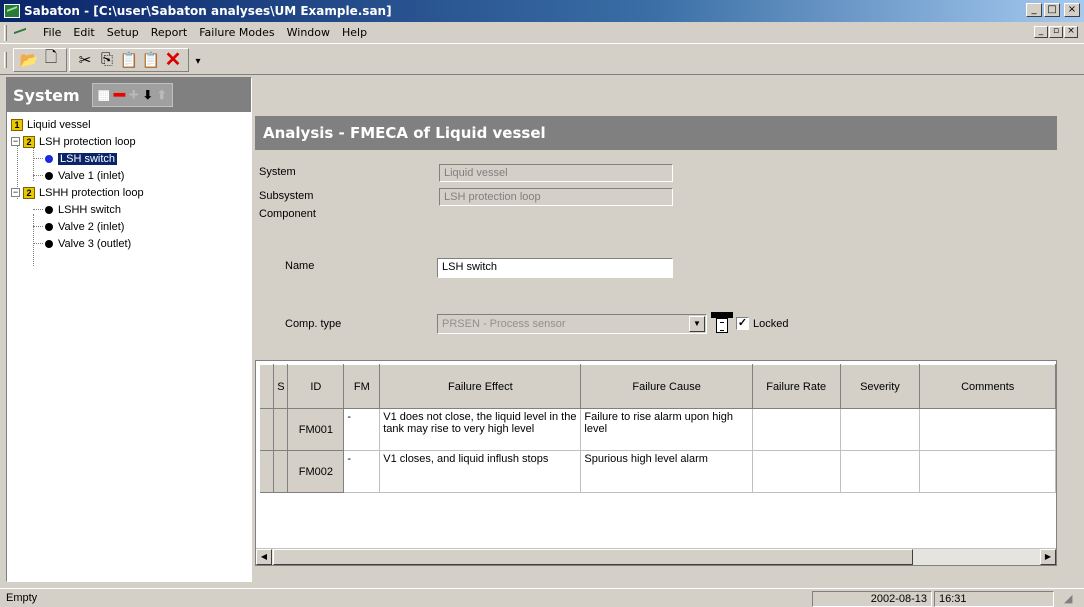 The image size is (1084, 607). What do you see at coordinates (987, 386) in the screenshot?
I see `column-header-comments: Comments` at bounding box center [987, 386].